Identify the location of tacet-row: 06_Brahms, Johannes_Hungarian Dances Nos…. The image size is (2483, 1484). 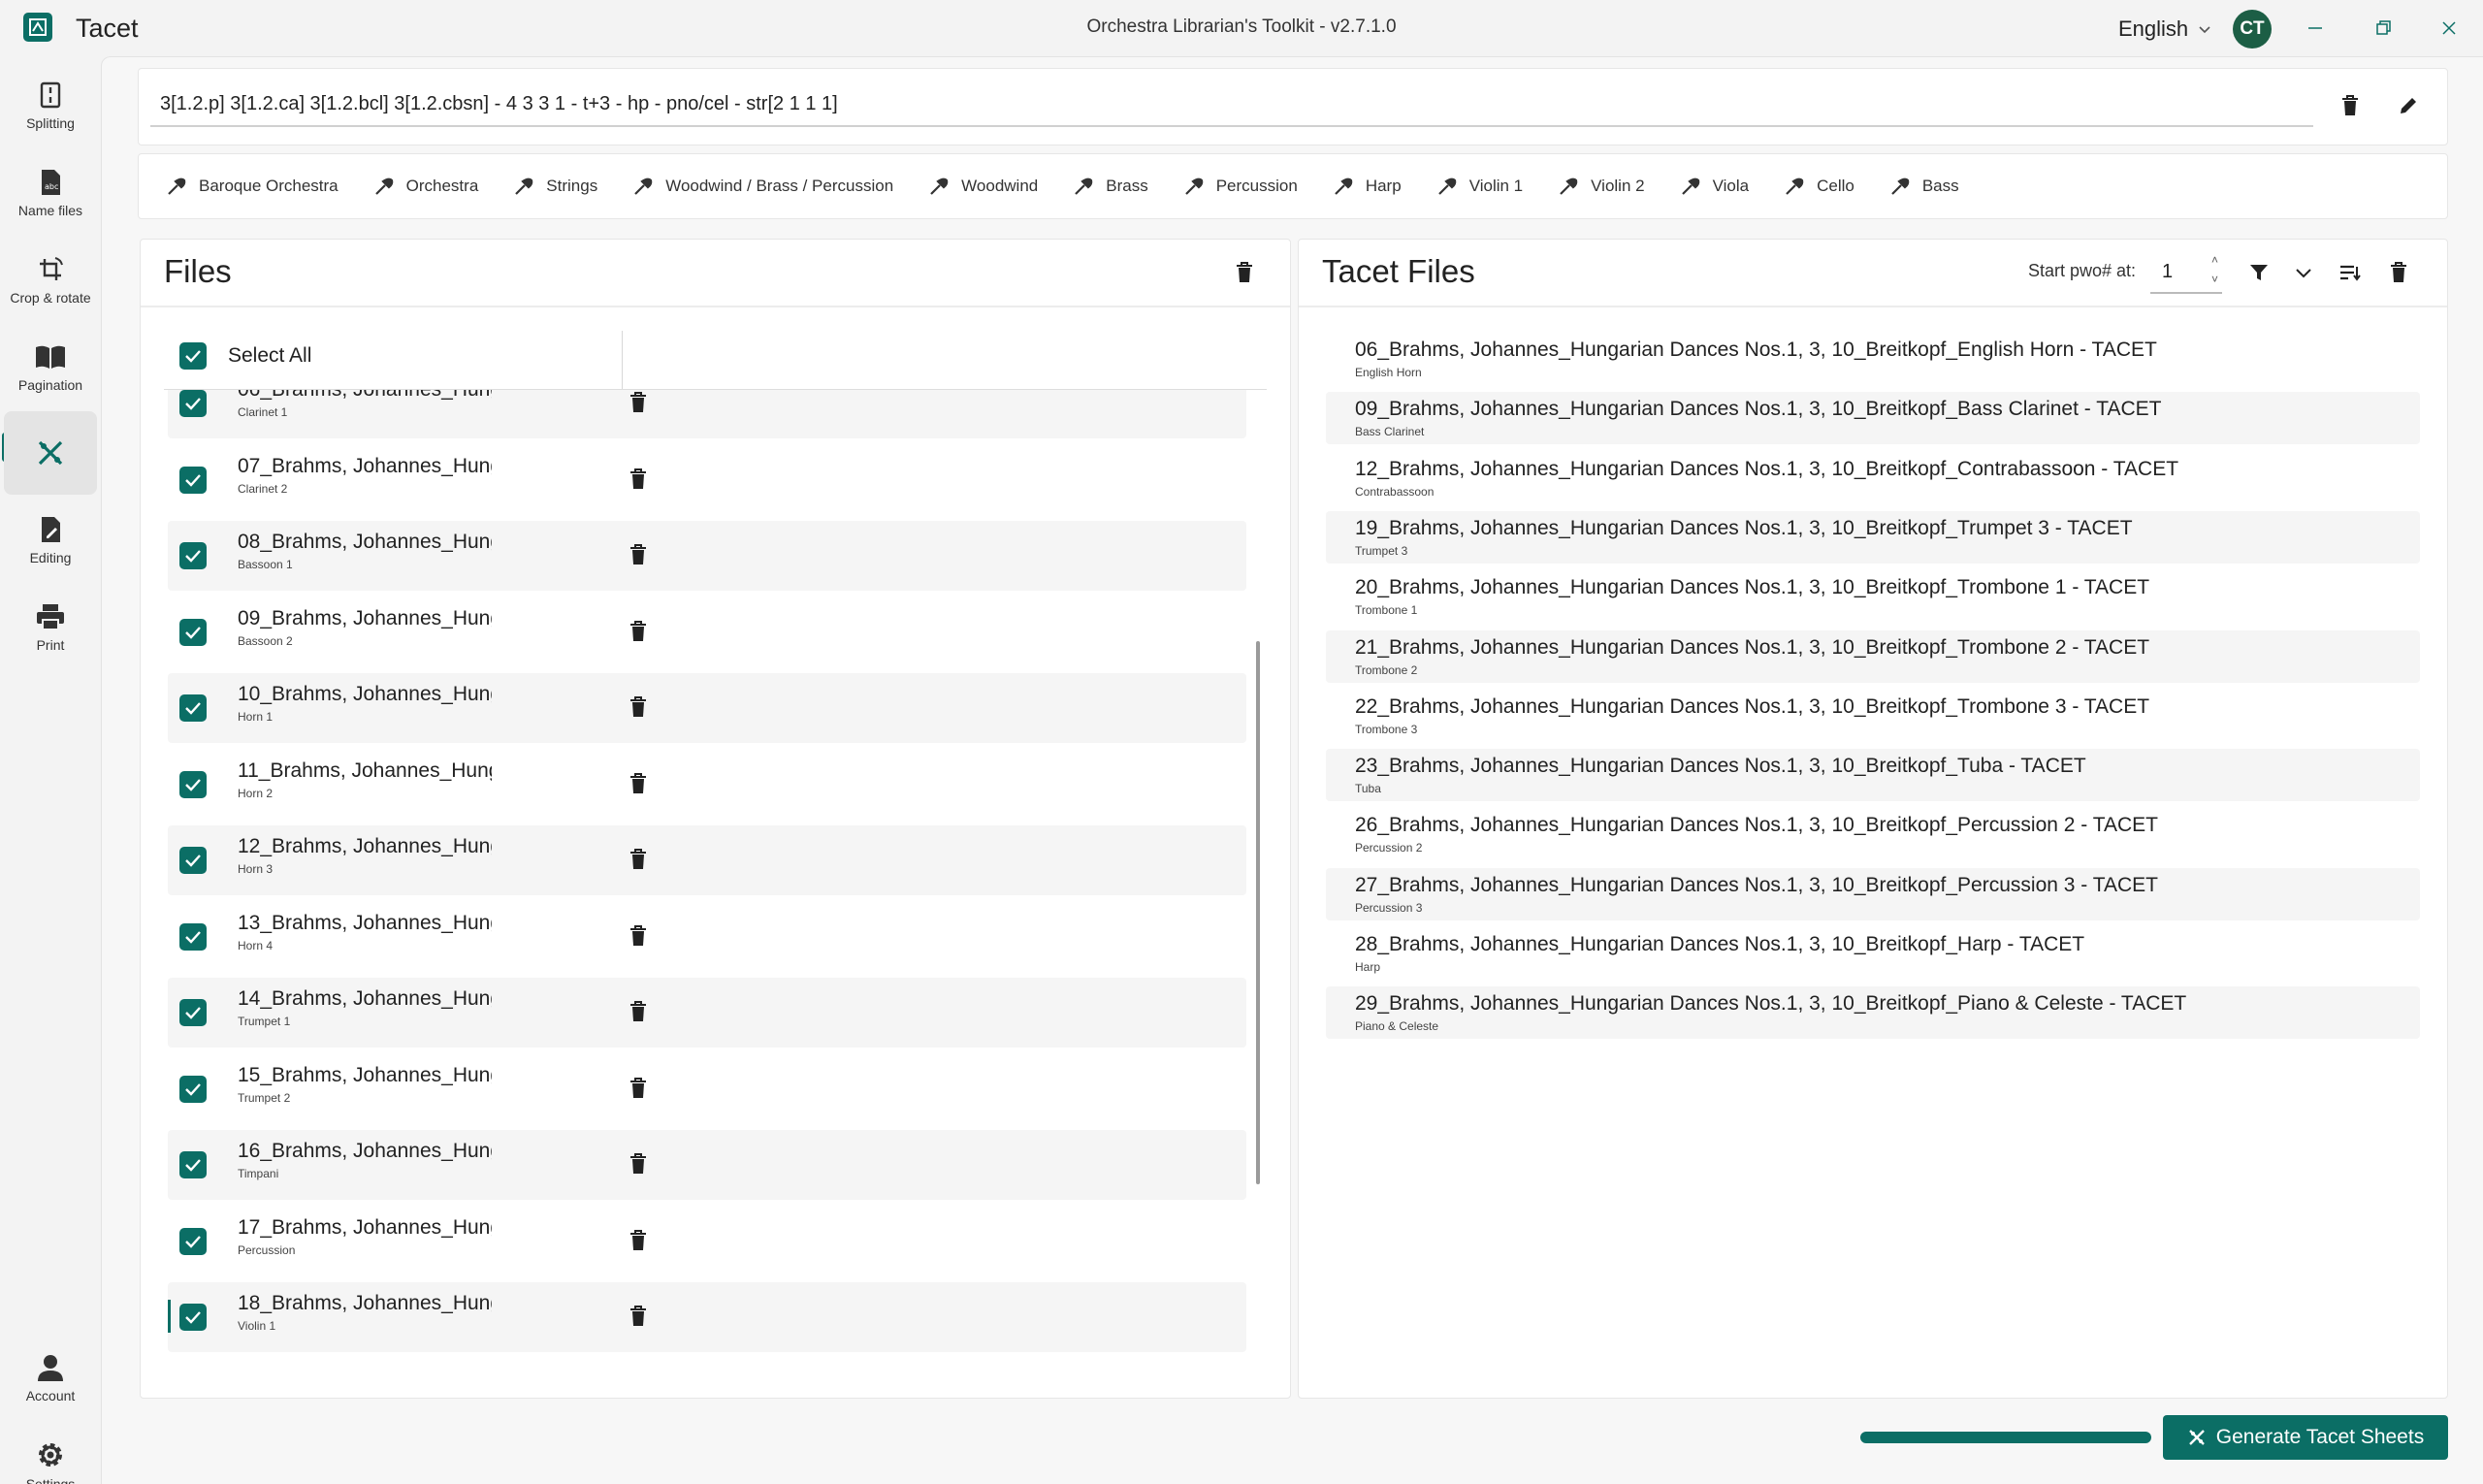
(1873, 359).